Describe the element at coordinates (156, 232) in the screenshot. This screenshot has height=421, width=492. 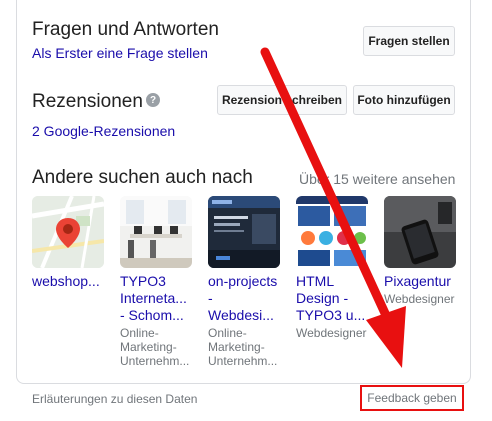
I see `office-photo-icon` at that location.